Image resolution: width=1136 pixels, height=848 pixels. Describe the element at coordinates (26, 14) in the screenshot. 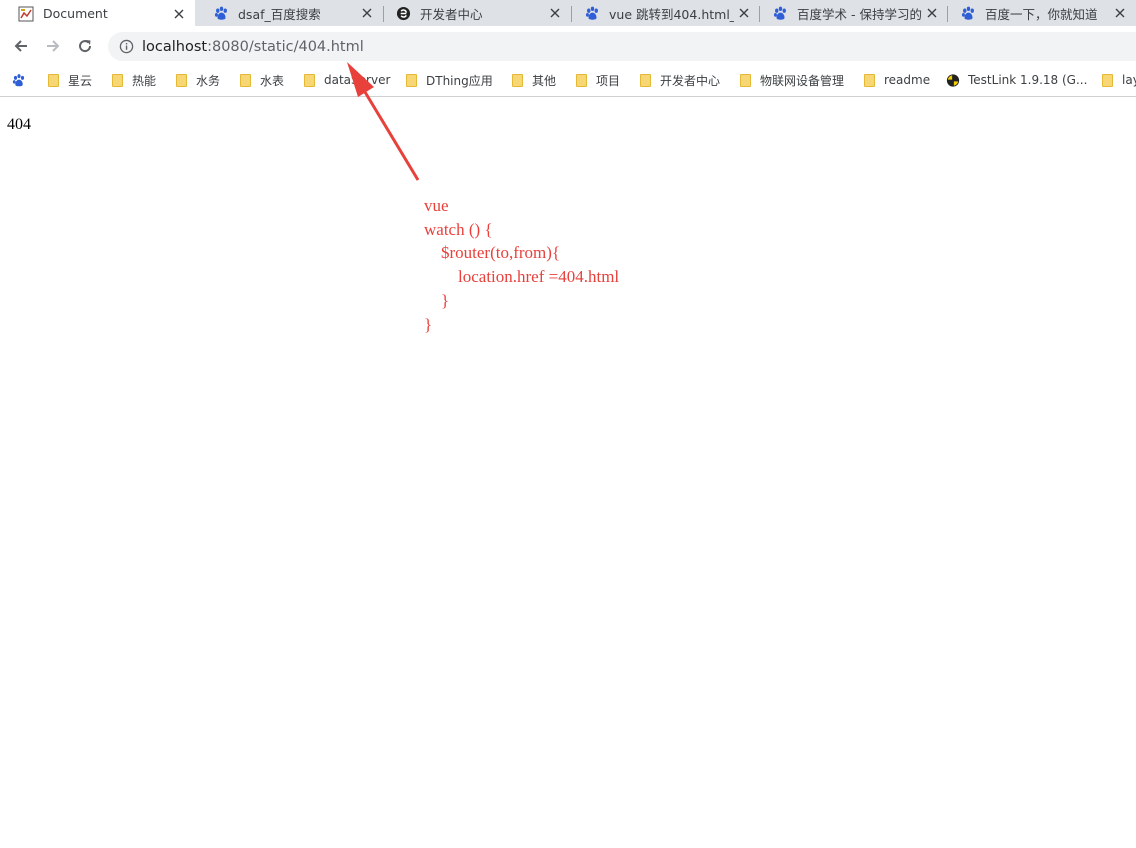

I see `document-favicon-icon` at that location.